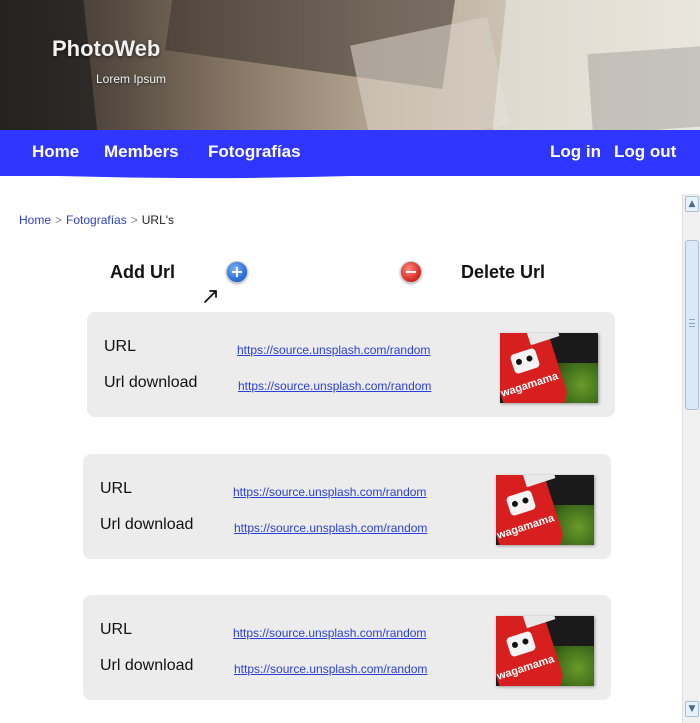 The width and height of the screenshot is (700, 723). I want to click on page-scrollbar: ▲ ▼, so click(691, 458).